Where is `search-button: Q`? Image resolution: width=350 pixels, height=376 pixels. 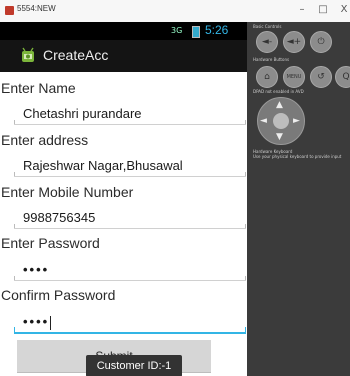
search-button: Q is located at coordinates (342, 77).